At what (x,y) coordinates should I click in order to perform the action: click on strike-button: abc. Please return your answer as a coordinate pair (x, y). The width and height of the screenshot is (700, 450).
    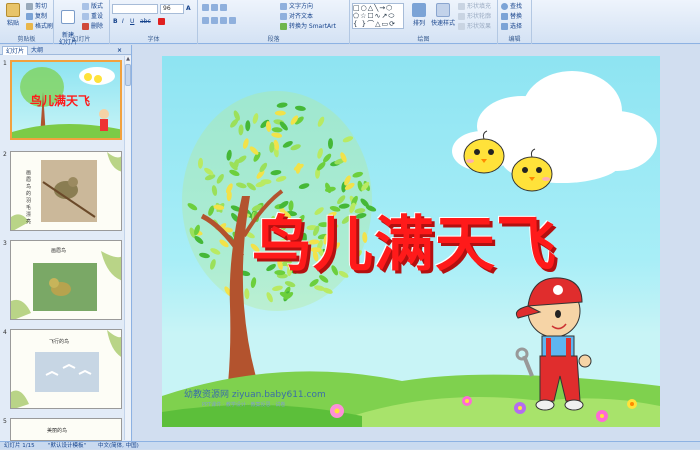
    Looking at the image, I should click on (145, 21).